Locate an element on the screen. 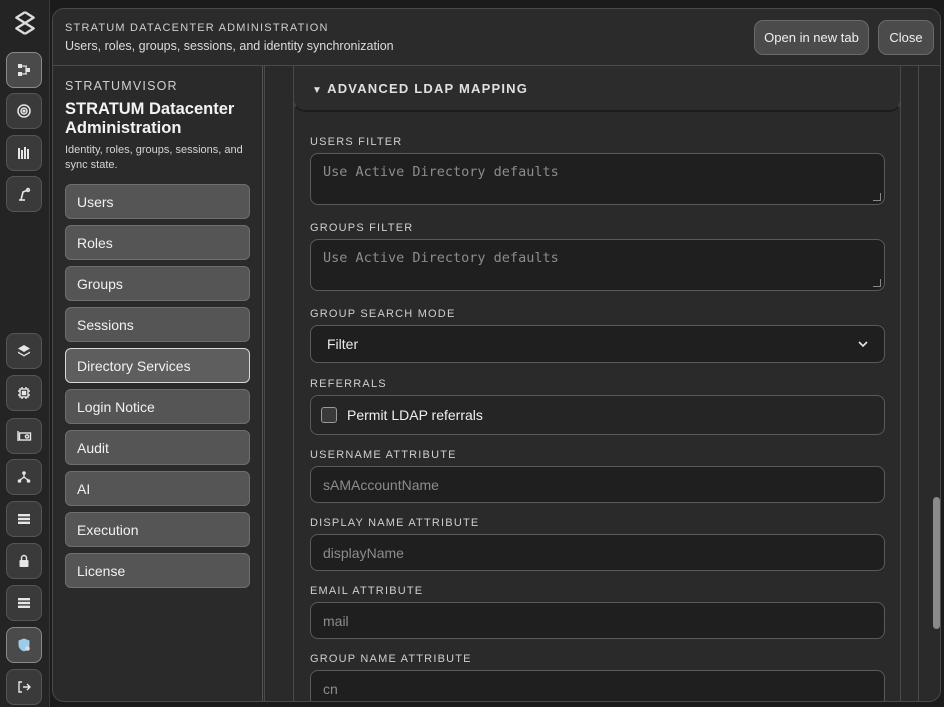 This screenshot has height=707, width=944. server-list-icon is located at coordinates (24, 603).